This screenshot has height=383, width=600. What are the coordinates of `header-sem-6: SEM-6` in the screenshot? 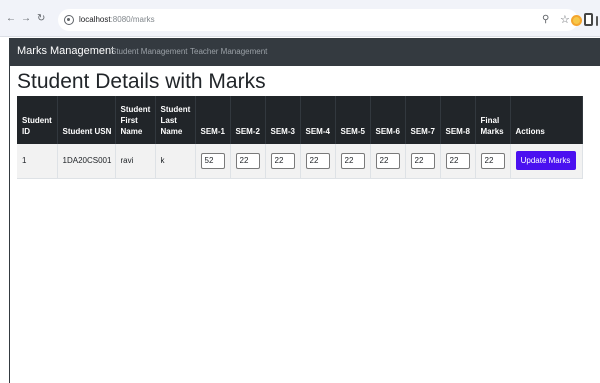 It's located at (388, 120).